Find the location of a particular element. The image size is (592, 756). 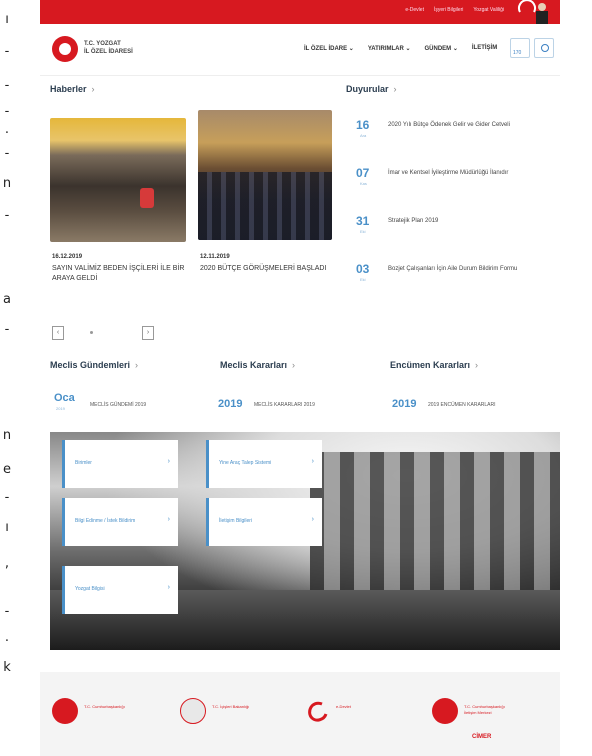

council-decisions-link: MECLİS KARARLARI 2019 is located at coordinates (284, 405).